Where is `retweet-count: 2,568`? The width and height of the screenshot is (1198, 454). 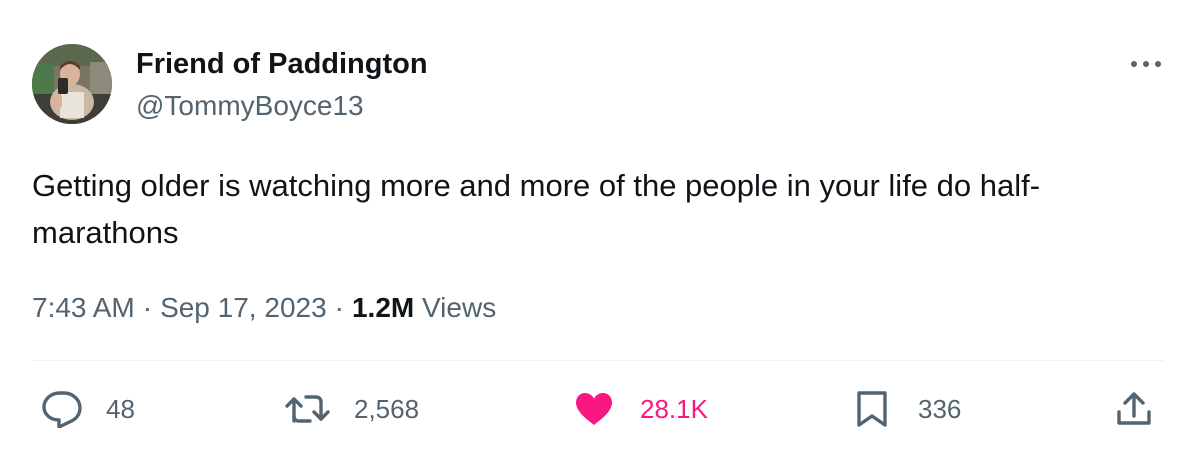 retweet-count: 2,568 is located at coordinates (387, 409).